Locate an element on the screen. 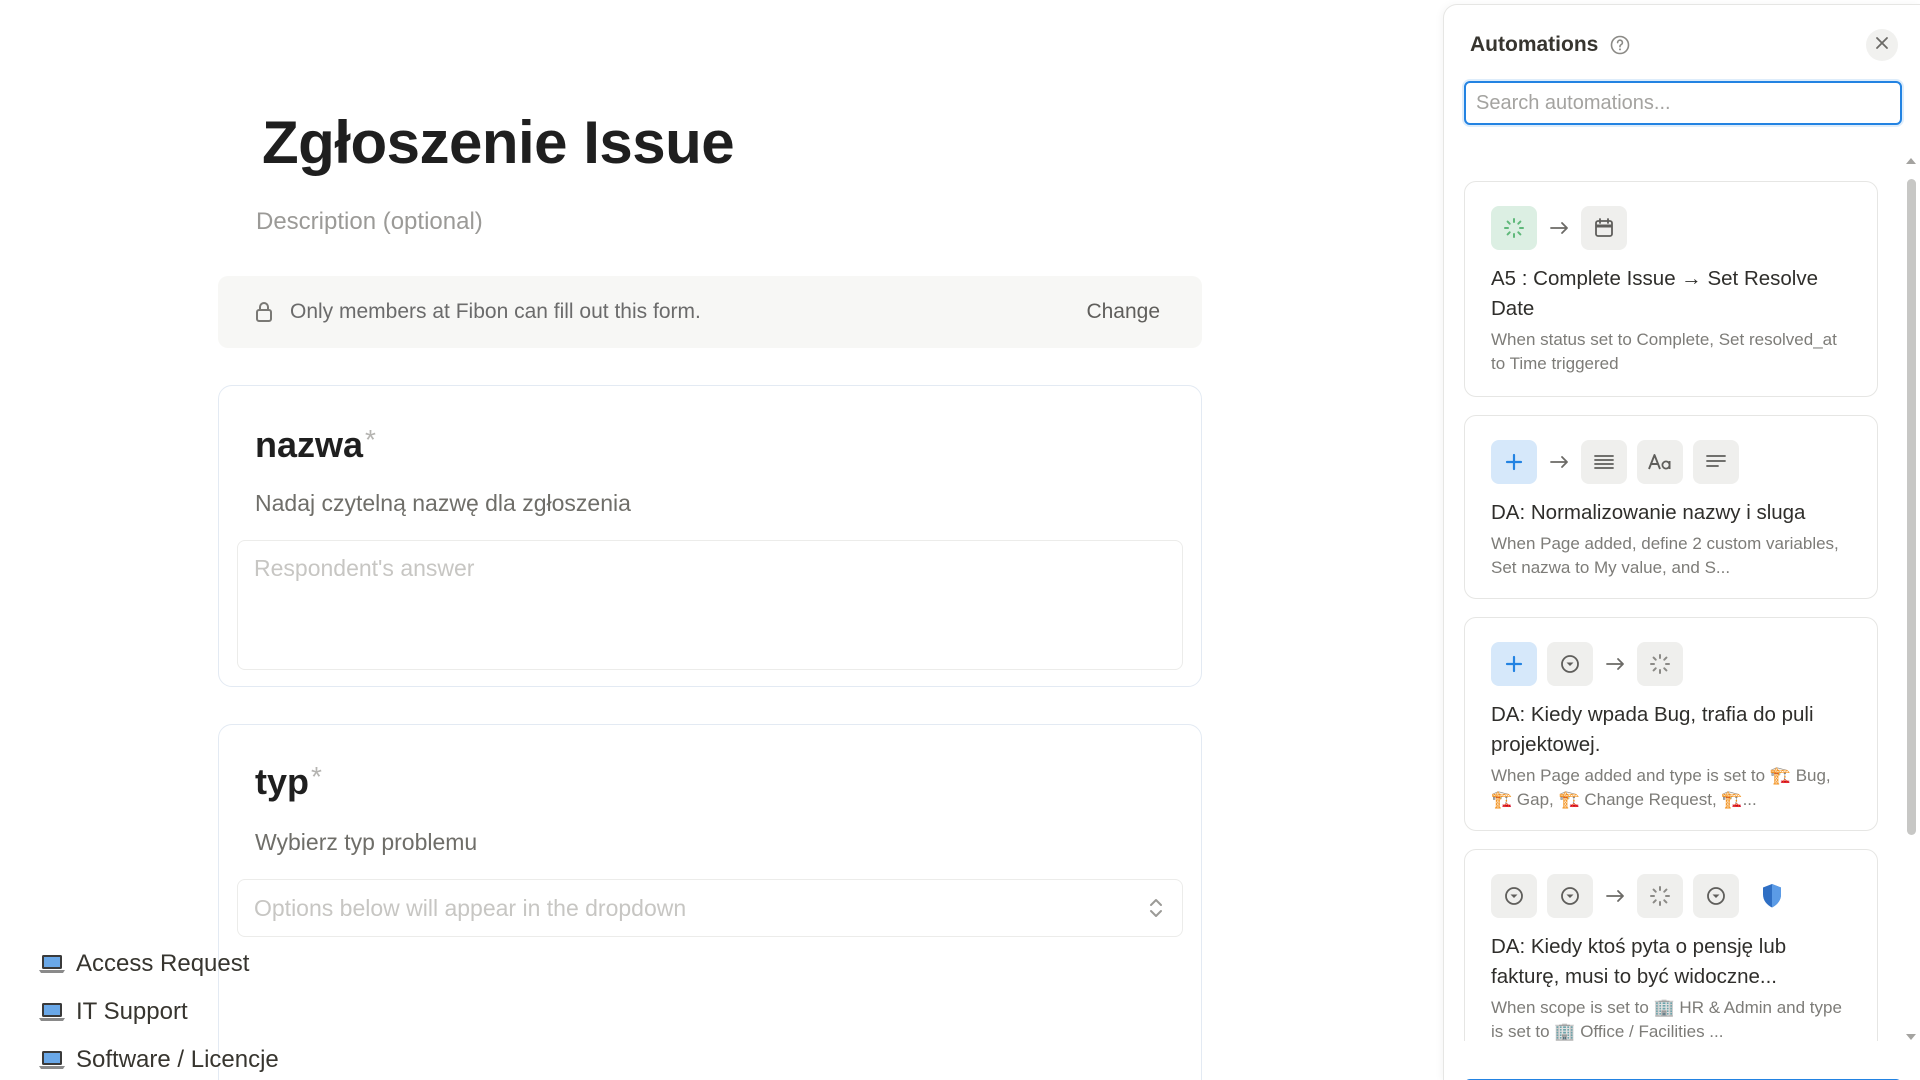 The width and height of the screenshot is (1920, 1080). question-help-text: Nadaj czytelną nazwę dla zgłoszenia is located at coordinates (443, 503).